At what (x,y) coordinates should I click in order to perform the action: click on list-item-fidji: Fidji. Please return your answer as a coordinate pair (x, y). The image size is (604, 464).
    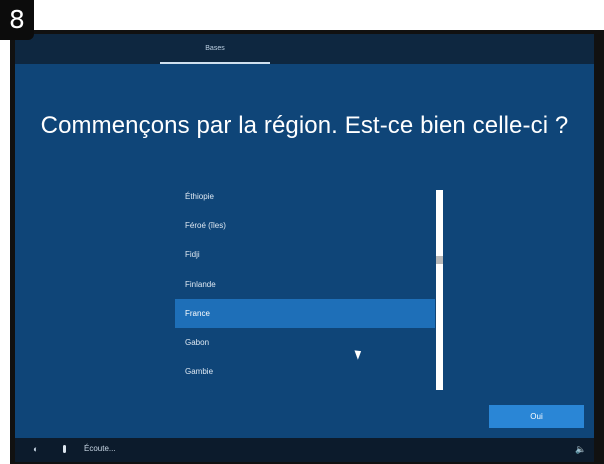
    Looking at the image, I should click on (305, 254).